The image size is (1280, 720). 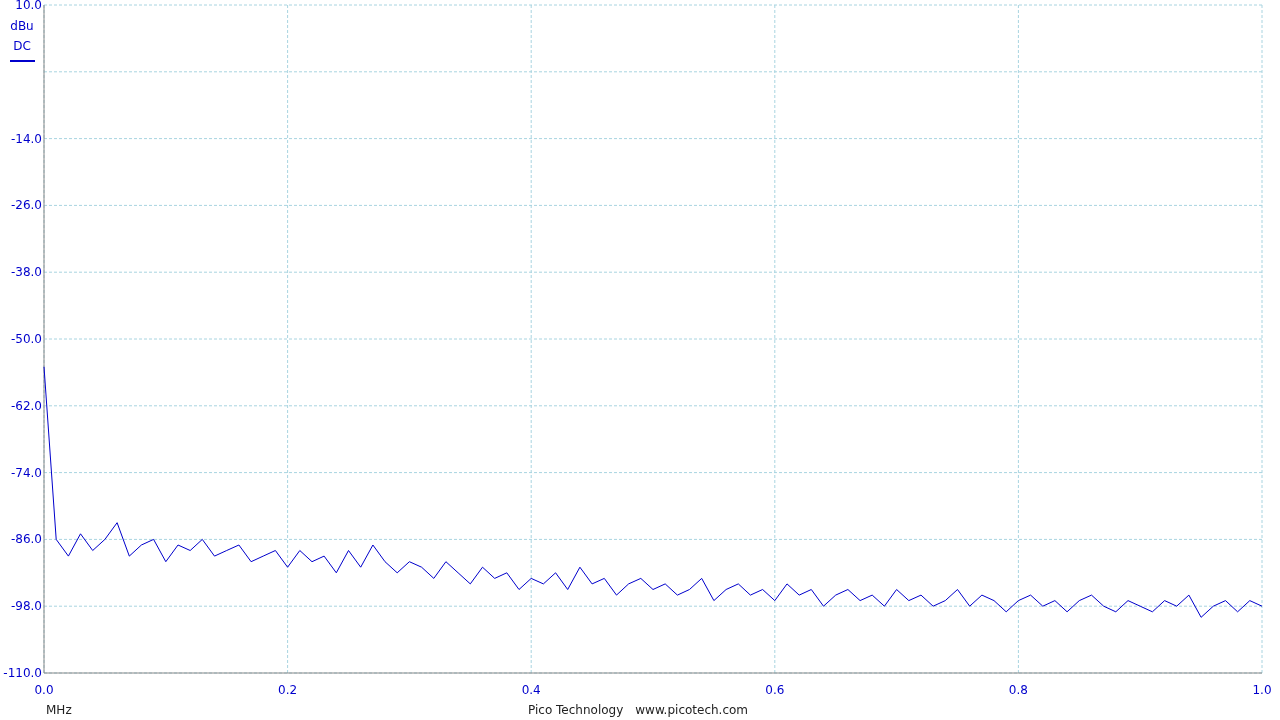 What do you see at coordinates (1262, 690) in the screenshot?
I see `x-tick-label: 1.0` at bounding box center [1262, 690].